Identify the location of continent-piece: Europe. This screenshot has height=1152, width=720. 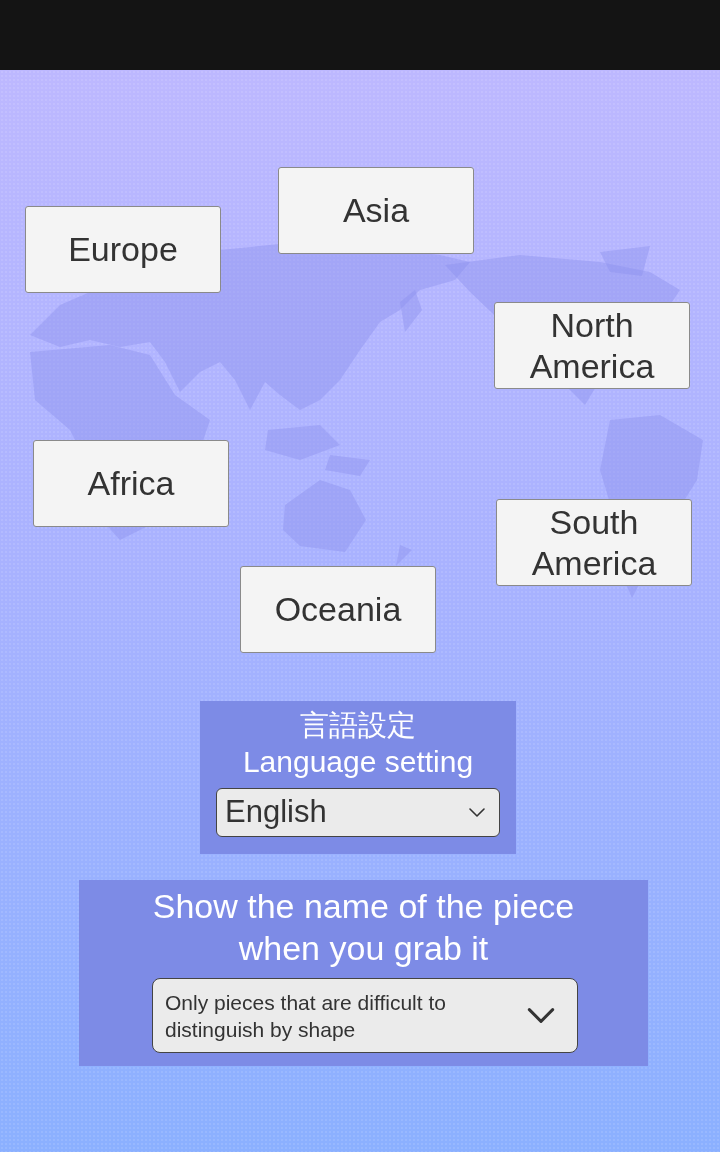
(123, 249).